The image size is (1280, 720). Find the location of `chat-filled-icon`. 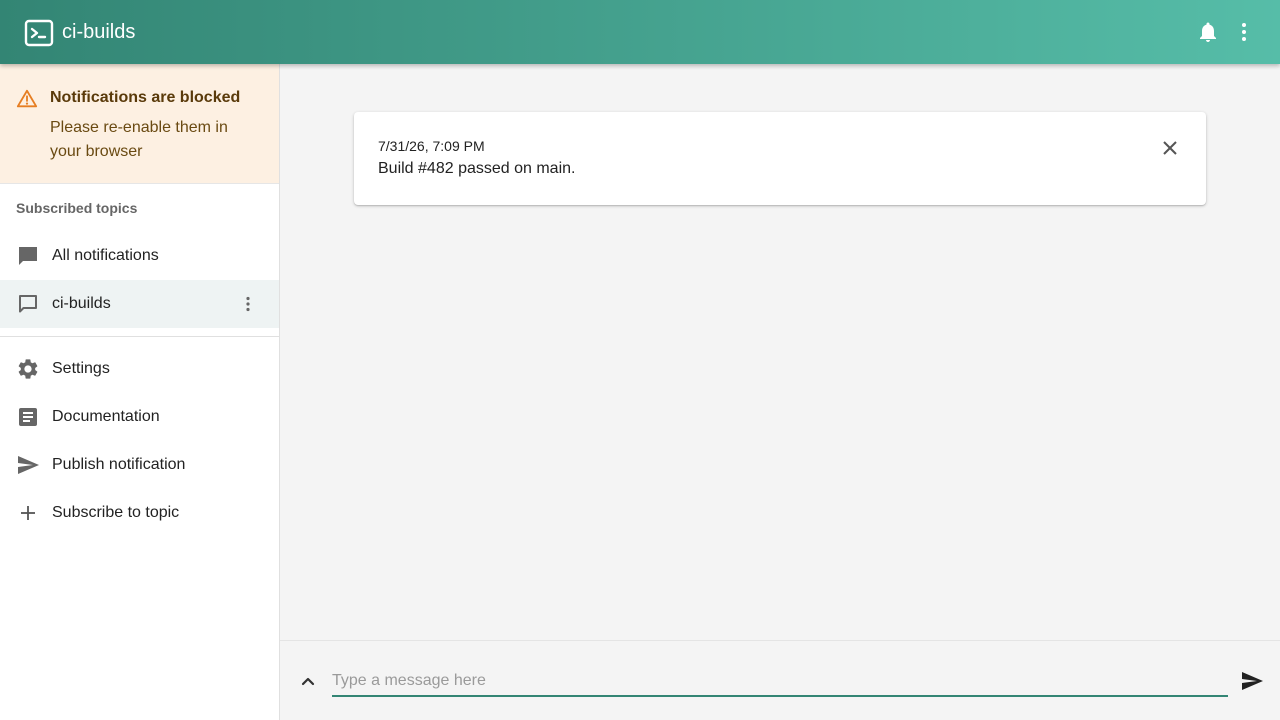

chat-filled-icon is located at coordinates (28, 256).